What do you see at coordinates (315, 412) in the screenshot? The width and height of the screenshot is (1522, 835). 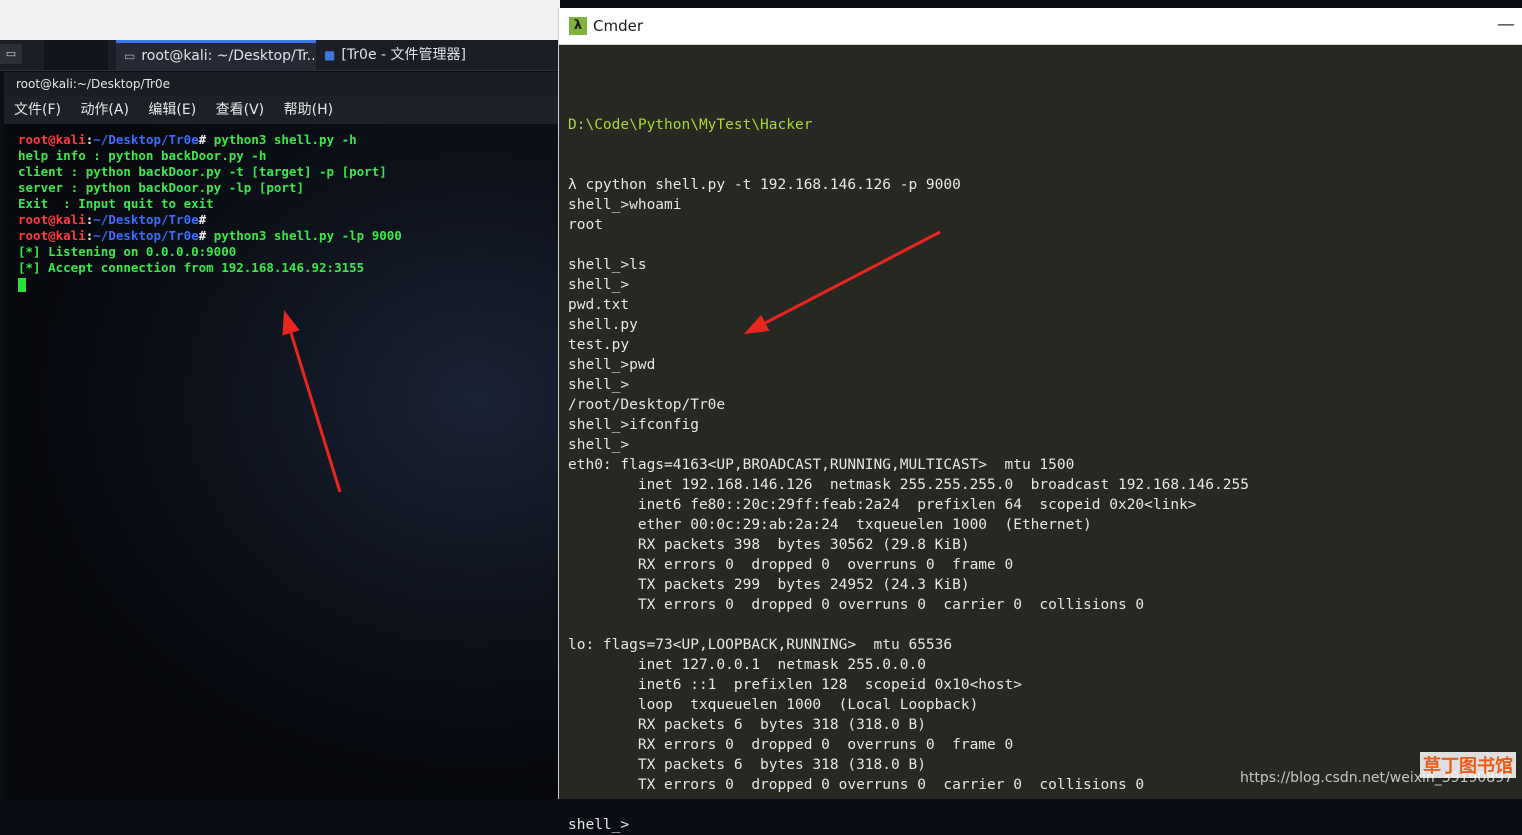 I see `arrow-kali-shaft` at bounding box center [315, 412].